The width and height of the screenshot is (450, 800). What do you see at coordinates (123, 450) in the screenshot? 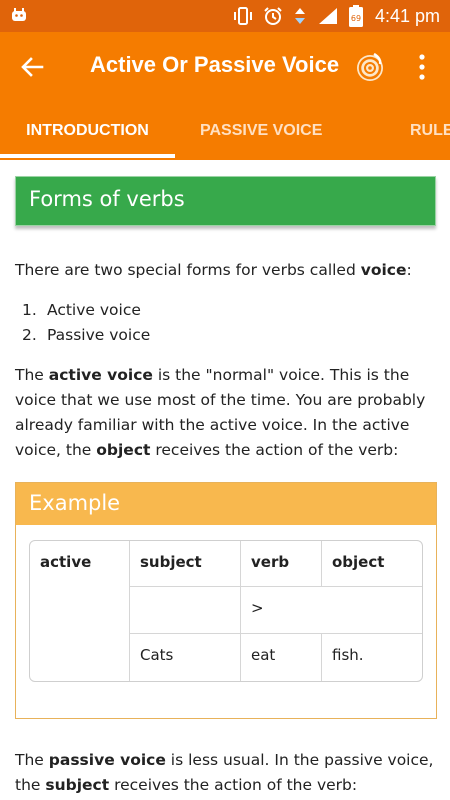
I see `para-bold: object` at bounding box center [123, 450].